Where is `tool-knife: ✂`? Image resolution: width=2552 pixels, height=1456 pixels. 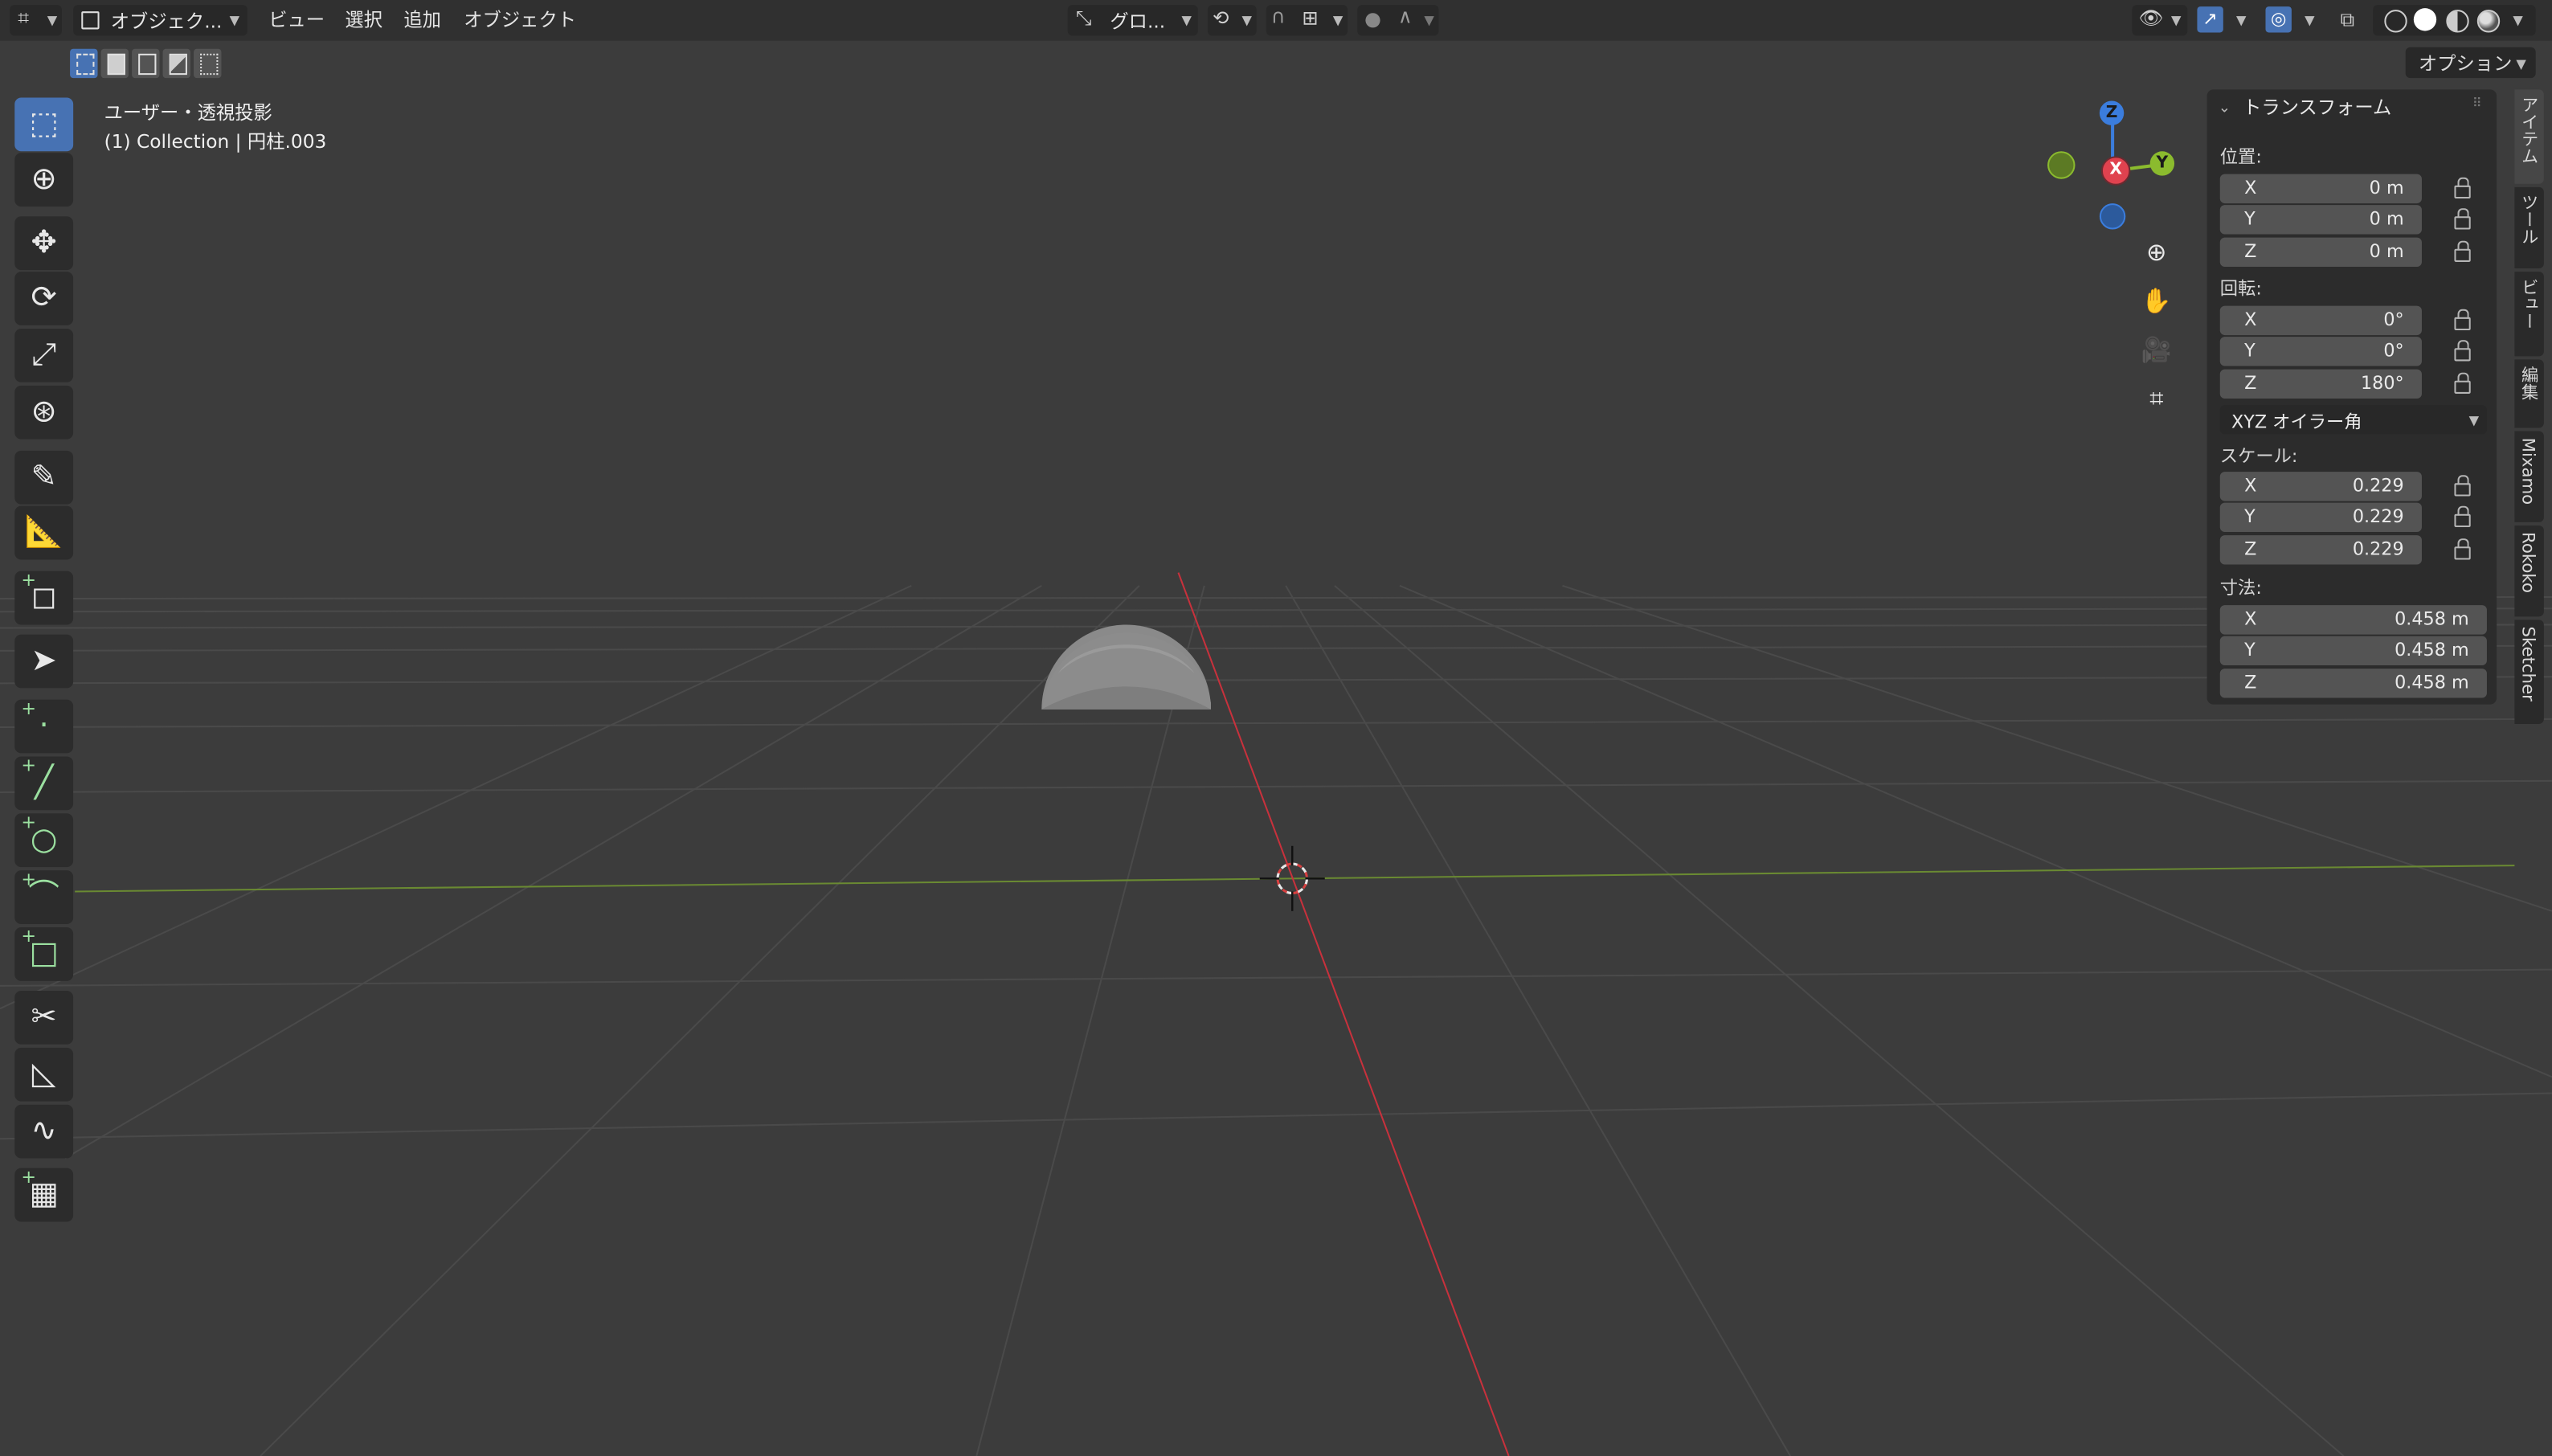
tool-knife: ✂ is located at coordinates (44, 1017).